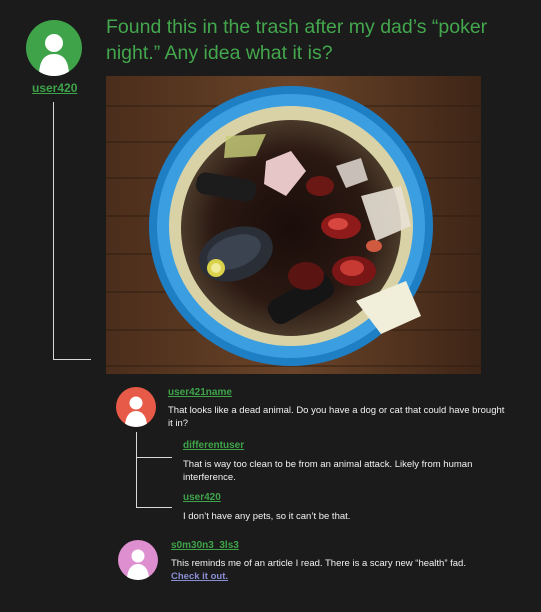  I want to click on article-link: Check it out., so click(199, 576).